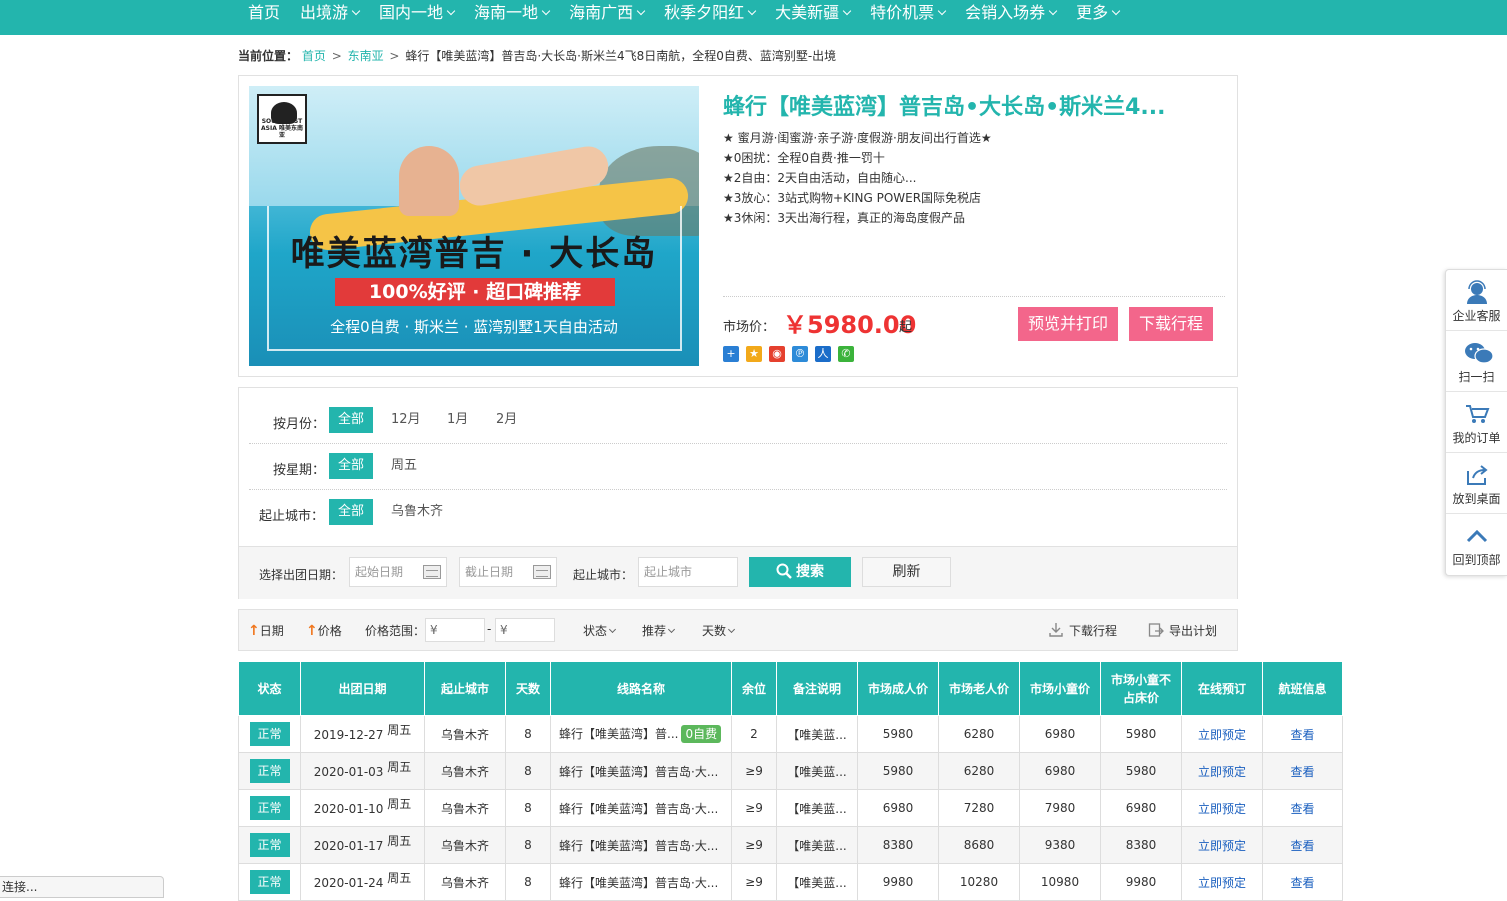  What do you see at coordinates (846, 354) in the screenshot?
I see `share-wechat-icon: ✆` at bounding box center [846, 354].